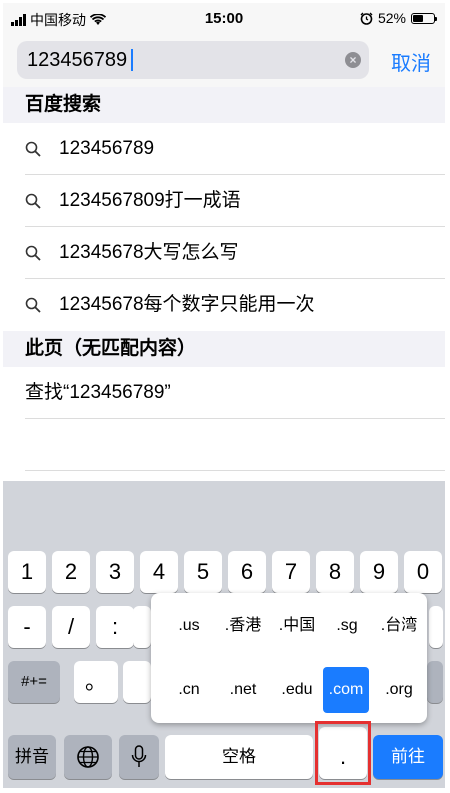 This screenshot has width=450, height=793. What do you see at coordinates (423, 572) in the screenshot?
I see `key-0: 0` at bounding box center [423, 572].